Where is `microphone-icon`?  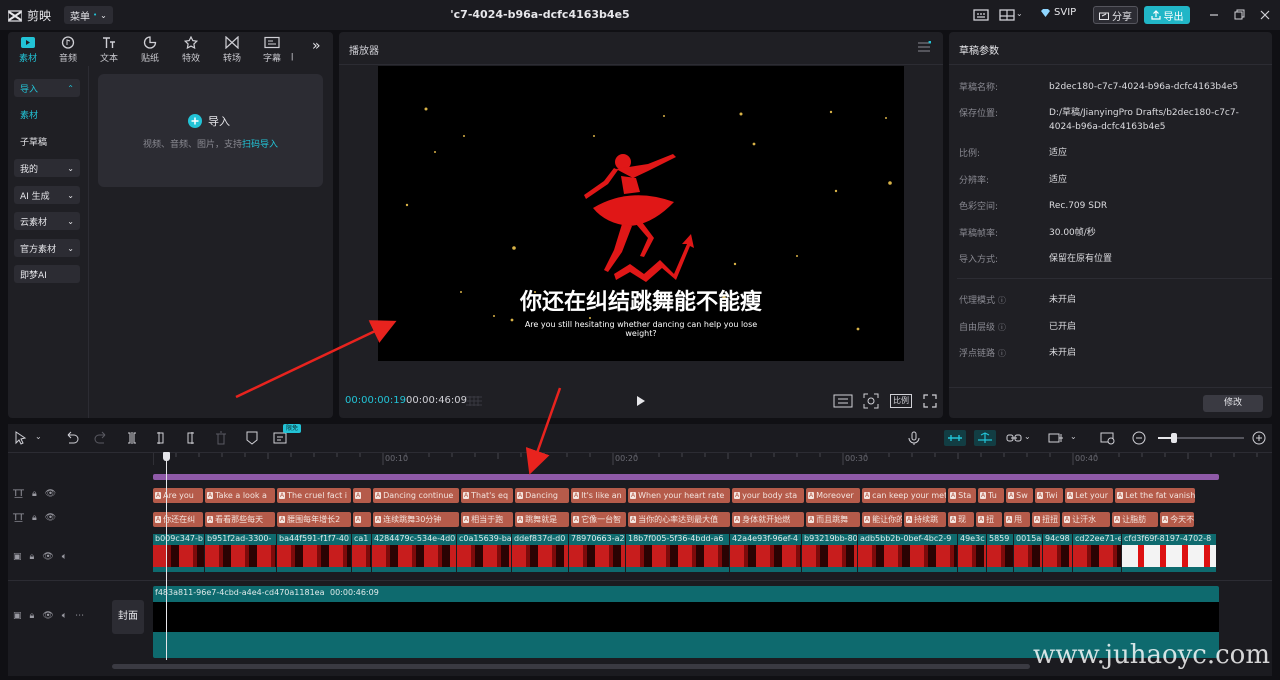
microphone-icon is located at coordinates (914, 438).